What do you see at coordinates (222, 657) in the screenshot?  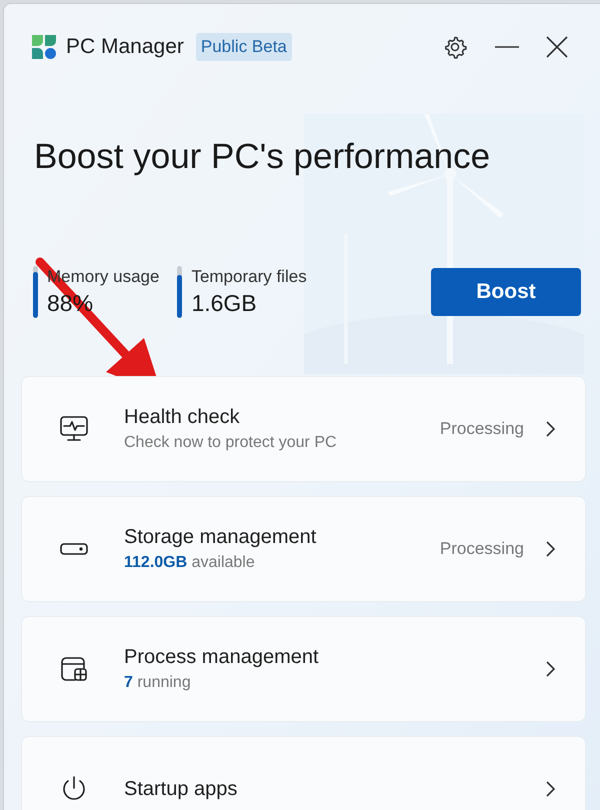 I see `card-title: Process management` at bounding box center [222, 657].